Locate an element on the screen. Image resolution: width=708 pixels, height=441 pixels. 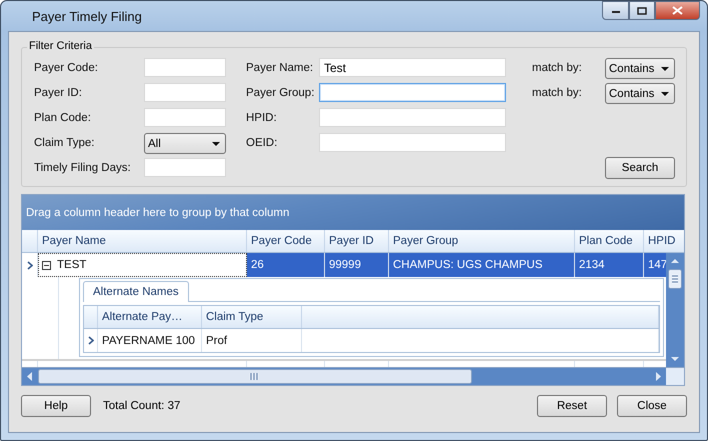
reset-button: Reset is located at coordinates (572, 406).